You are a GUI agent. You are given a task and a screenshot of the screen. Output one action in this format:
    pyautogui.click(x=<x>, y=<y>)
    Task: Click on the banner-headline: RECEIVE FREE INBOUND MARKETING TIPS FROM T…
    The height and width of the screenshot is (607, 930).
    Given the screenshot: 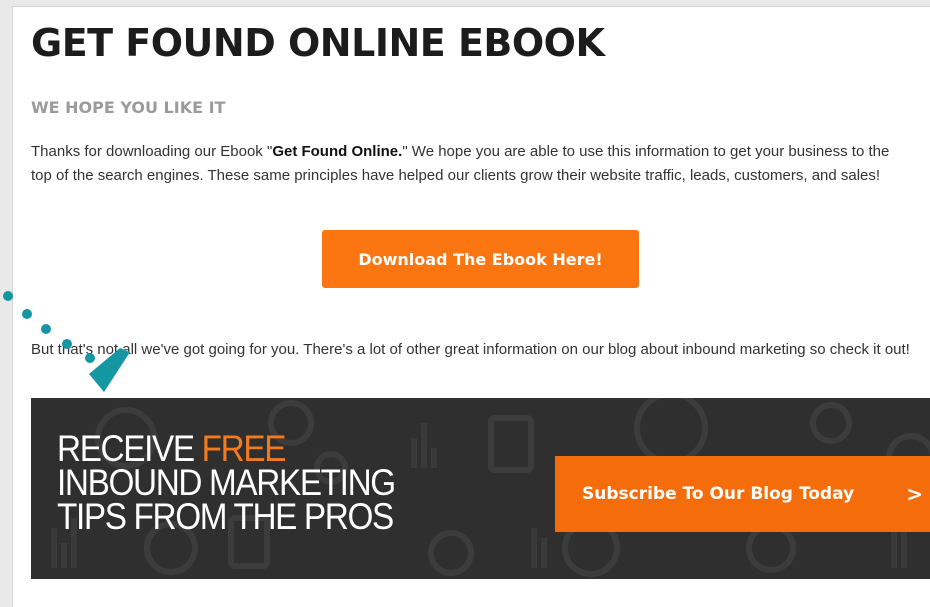 What is the action you would take?
    pyautogui.click(x=226, y=483)
    